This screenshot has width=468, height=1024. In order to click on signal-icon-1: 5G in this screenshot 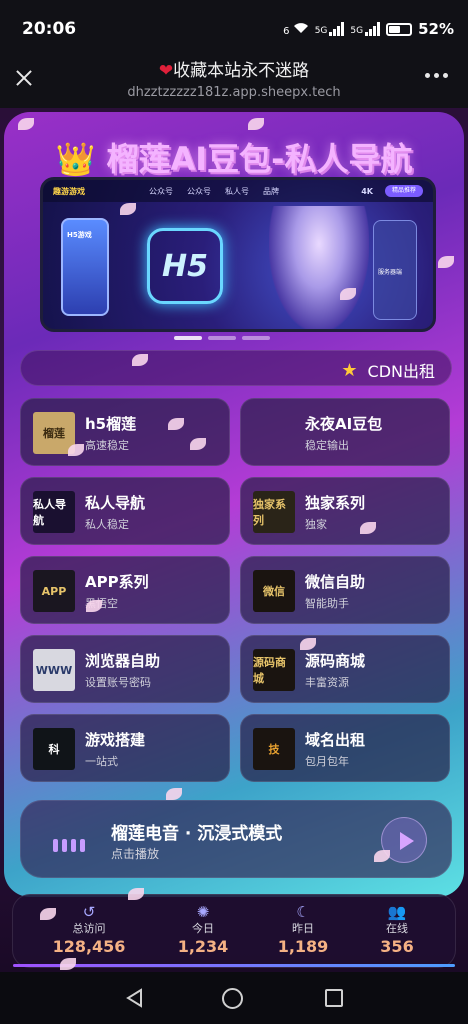, I will do `click(330, 29)`.